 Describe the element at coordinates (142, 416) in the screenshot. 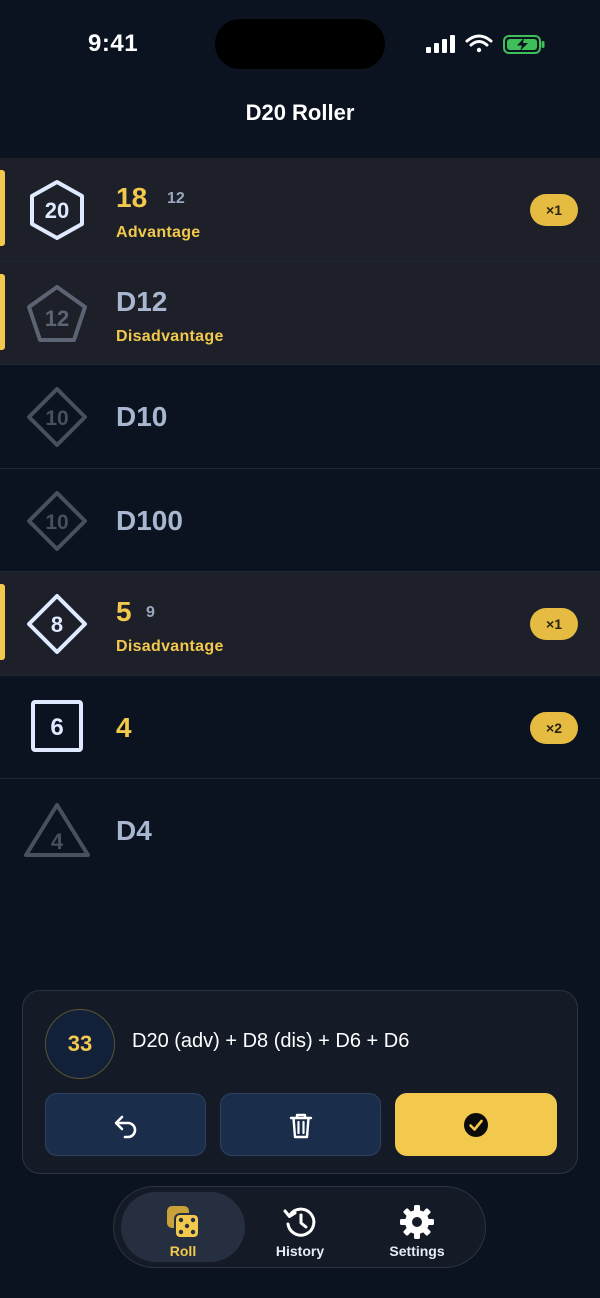

I see `die-label: D10` at that location.